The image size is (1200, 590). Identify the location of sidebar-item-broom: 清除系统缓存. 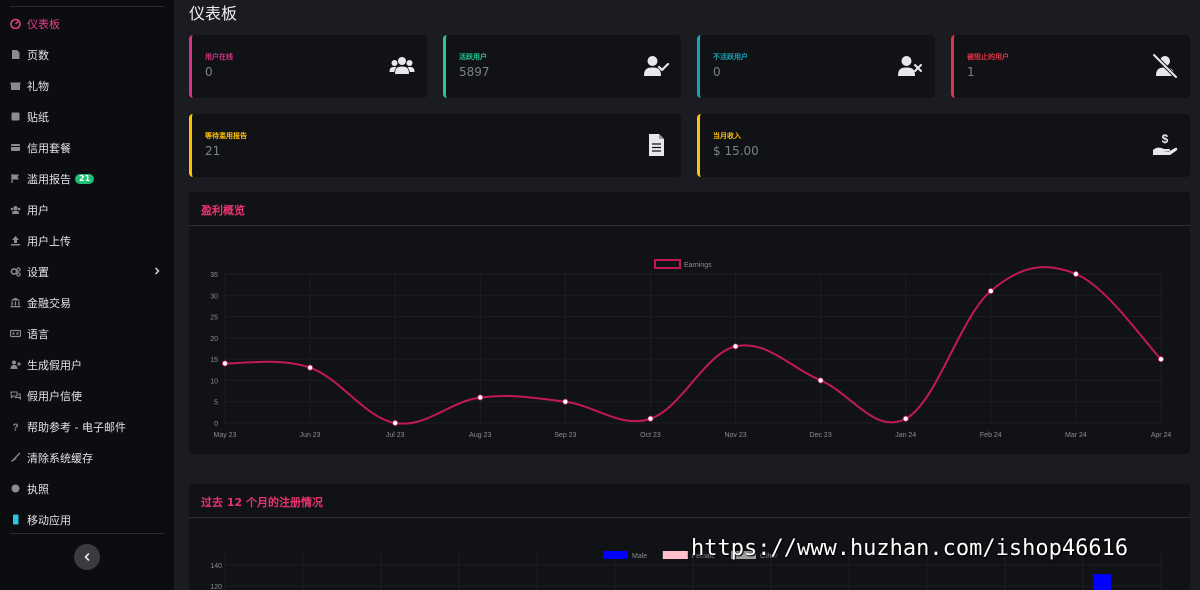
(87, 457).